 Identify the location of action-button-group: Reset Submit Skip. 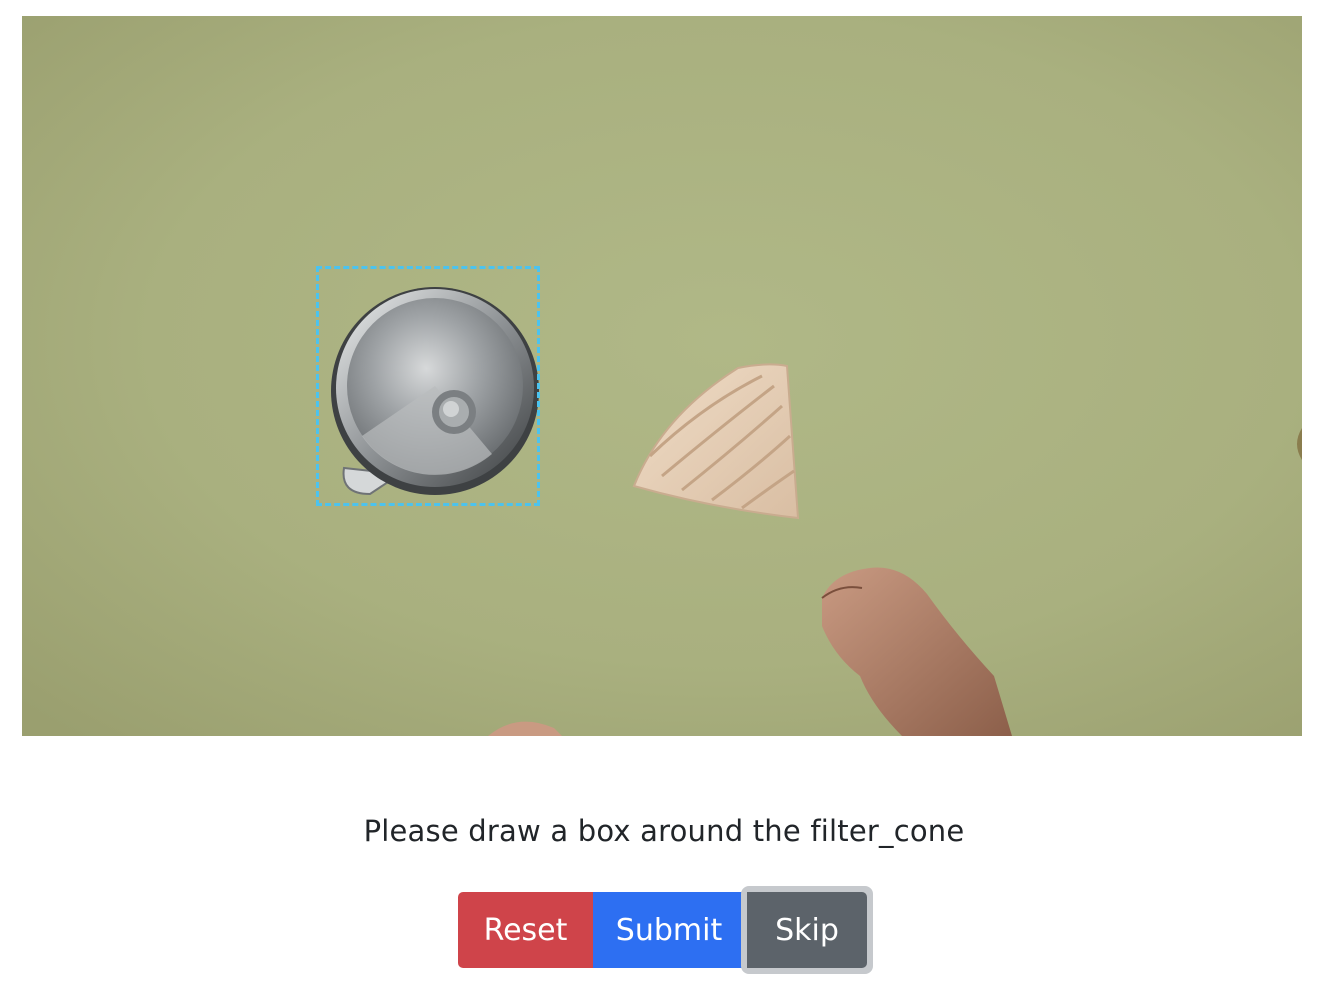
(665, 930).